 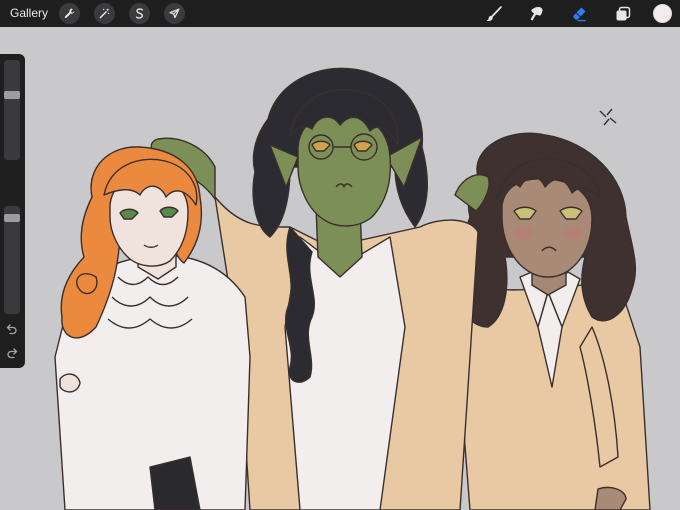 I want to click on selection-s-icon, so click(x=139, y=13).